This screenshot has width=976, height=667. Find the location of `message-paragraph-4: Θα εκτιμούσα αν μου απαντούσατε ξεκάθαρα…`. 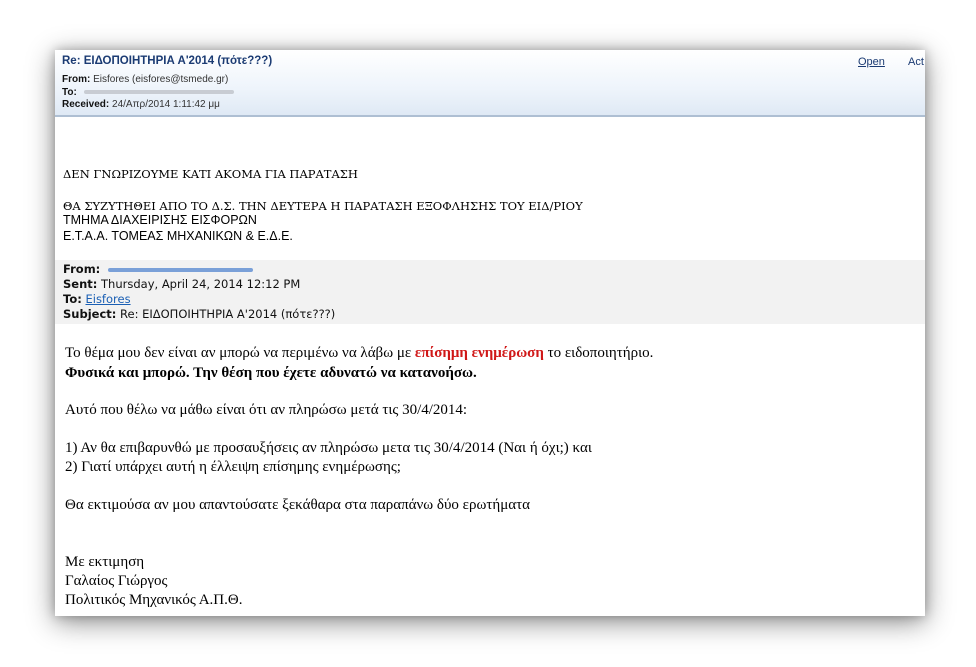

message-paragraph-4: Θα εκτιμούσα αν μου απαντούσατε ξεκάθαρα… is located at coordinates (297, 505).